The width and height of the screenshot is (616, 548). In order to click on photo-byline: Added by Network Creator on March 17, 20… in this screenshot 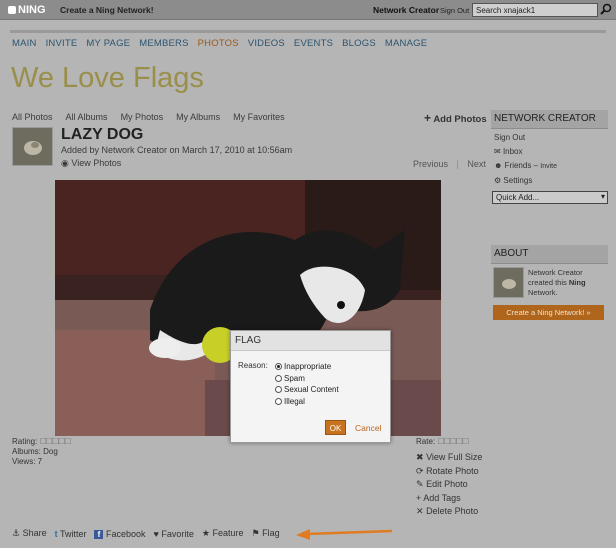, I will do `click(177, 150)`.